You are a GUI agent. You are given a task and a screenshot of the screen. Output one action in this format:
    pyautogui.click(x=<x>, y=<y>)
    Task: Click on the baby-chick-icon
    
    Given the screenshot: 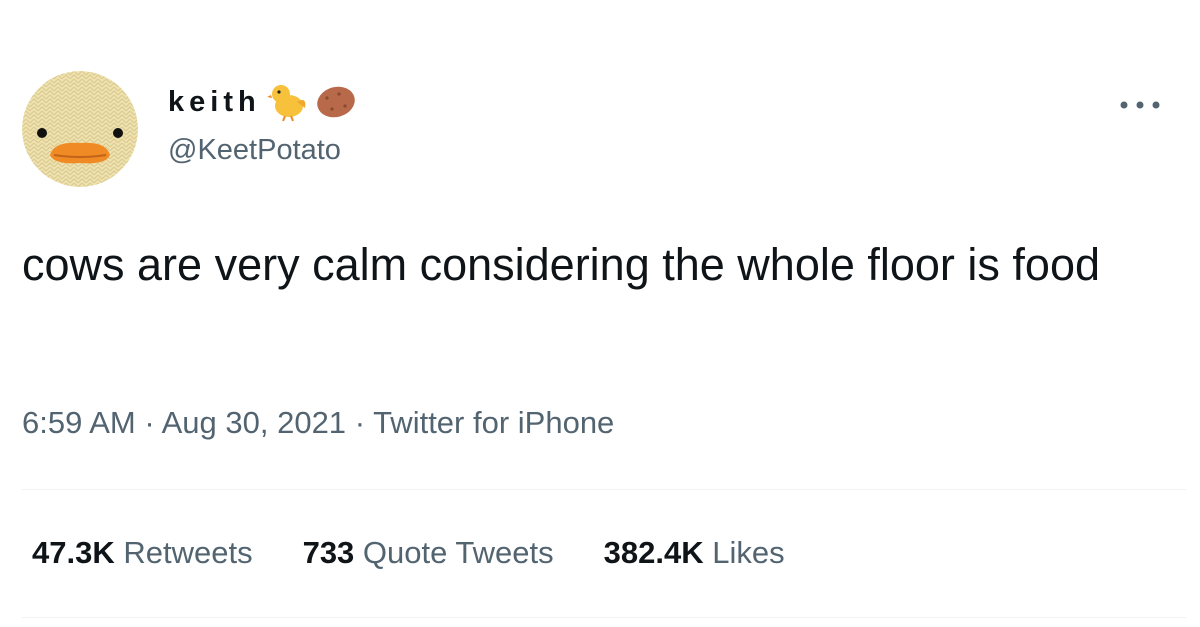 What is the action you would take?
    pyautogui.click(x=287, y=102)
    